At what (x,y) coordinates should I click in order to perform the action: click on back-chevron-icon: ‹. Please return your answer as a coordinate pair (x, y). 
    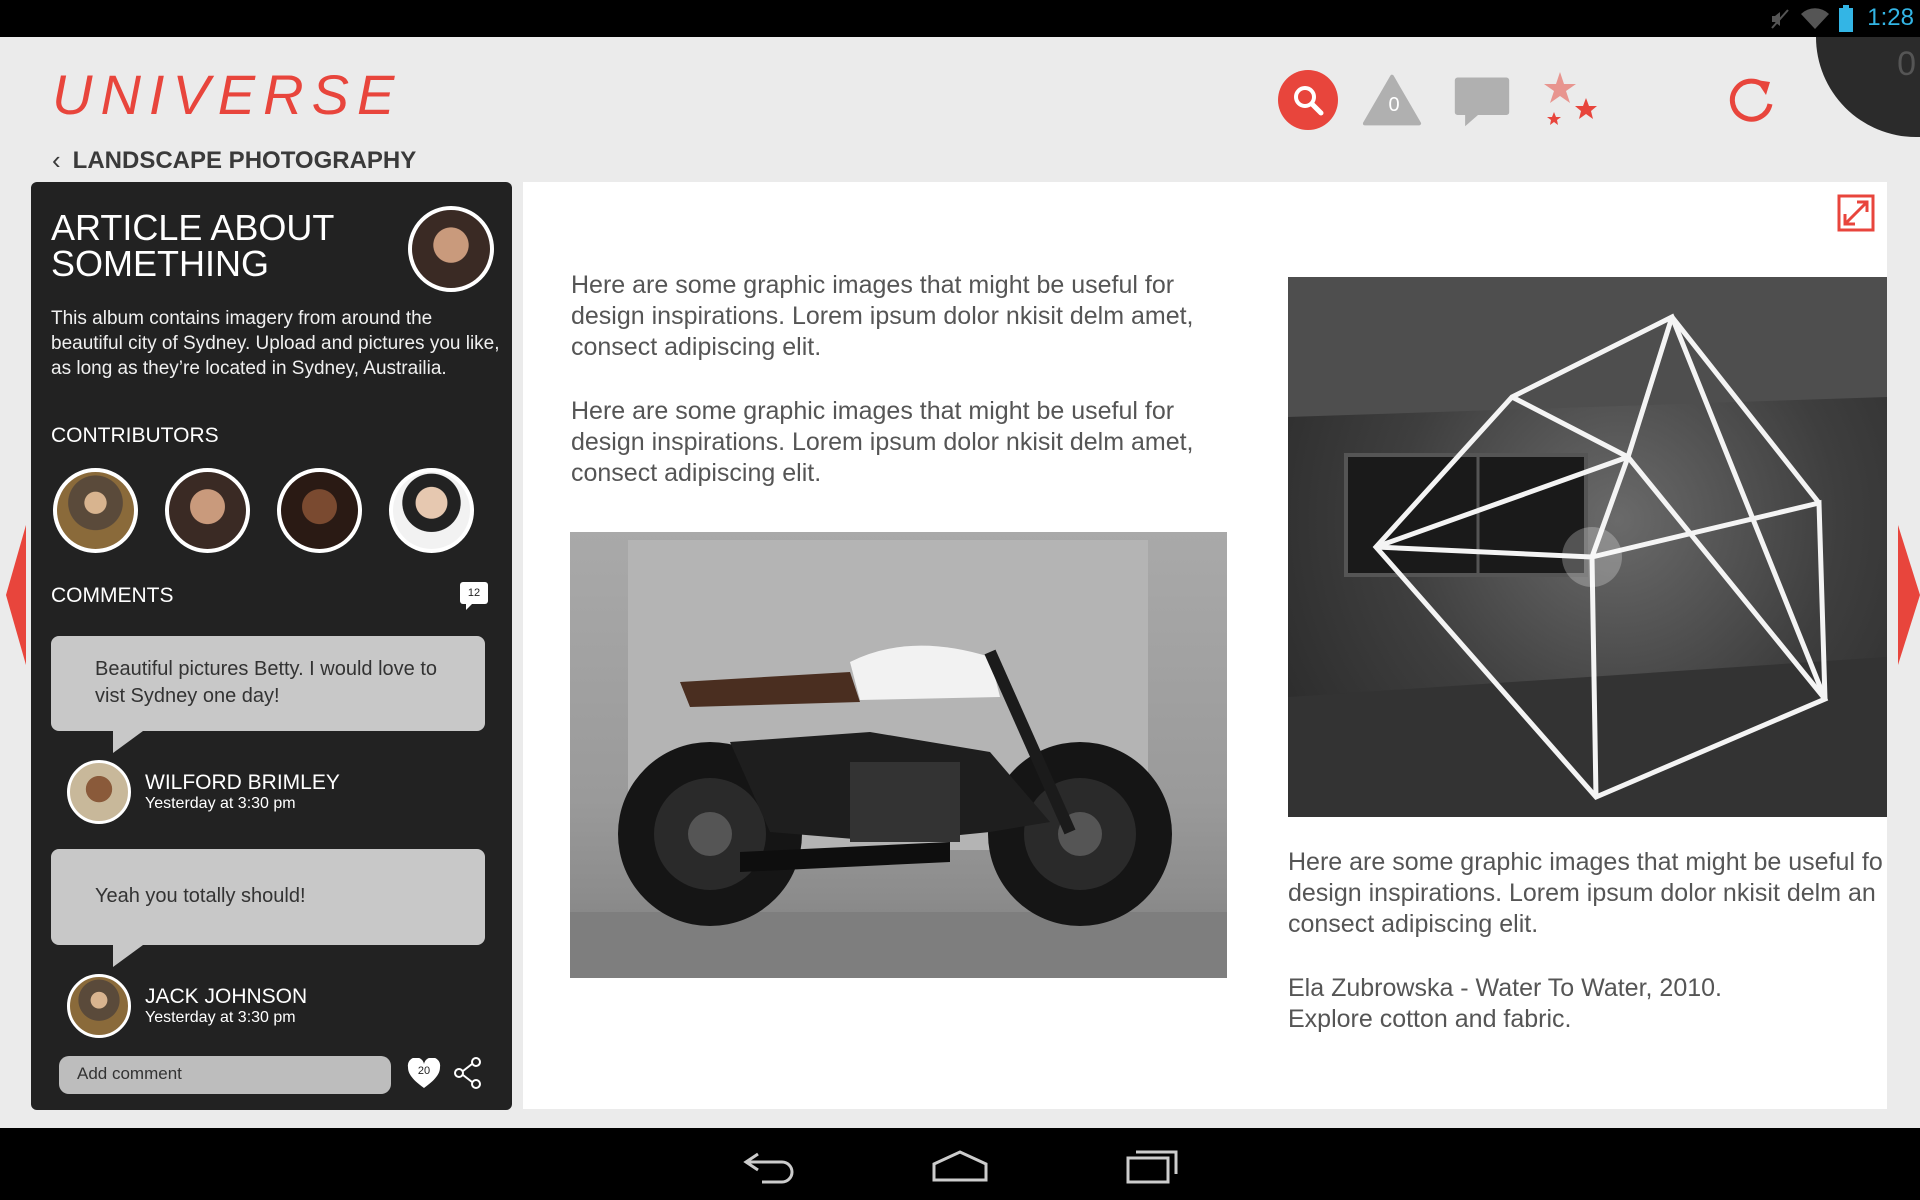
    Looking at the image, I should click on (56, 160).